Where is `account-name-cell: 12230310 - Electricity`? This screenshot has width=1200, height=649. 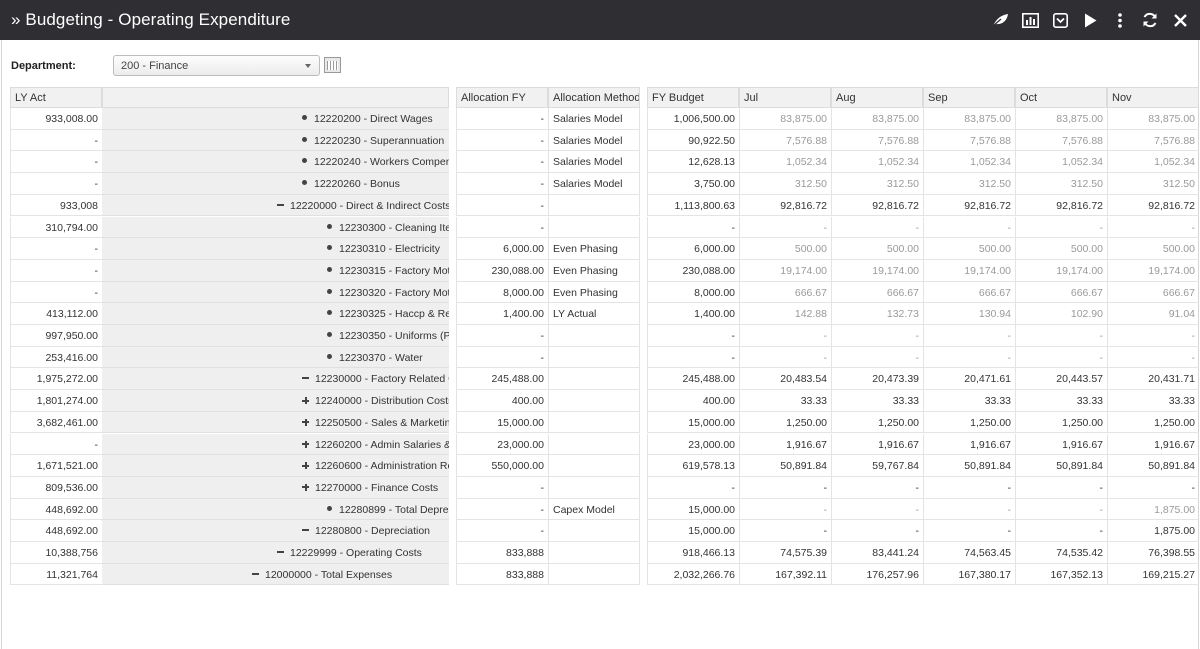
account-name-cell: 12230310 - Electricity is located at coordinates (275, 249).